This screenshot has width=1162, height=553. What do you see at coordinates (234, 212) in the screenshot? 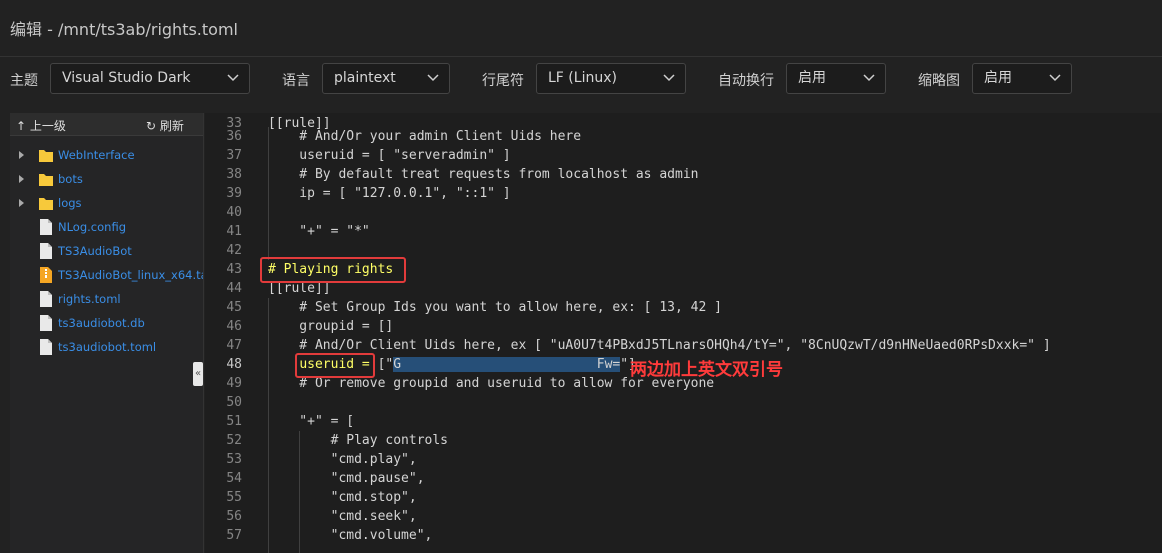
I see `line-number: 40` at bounding box center [234, 212].